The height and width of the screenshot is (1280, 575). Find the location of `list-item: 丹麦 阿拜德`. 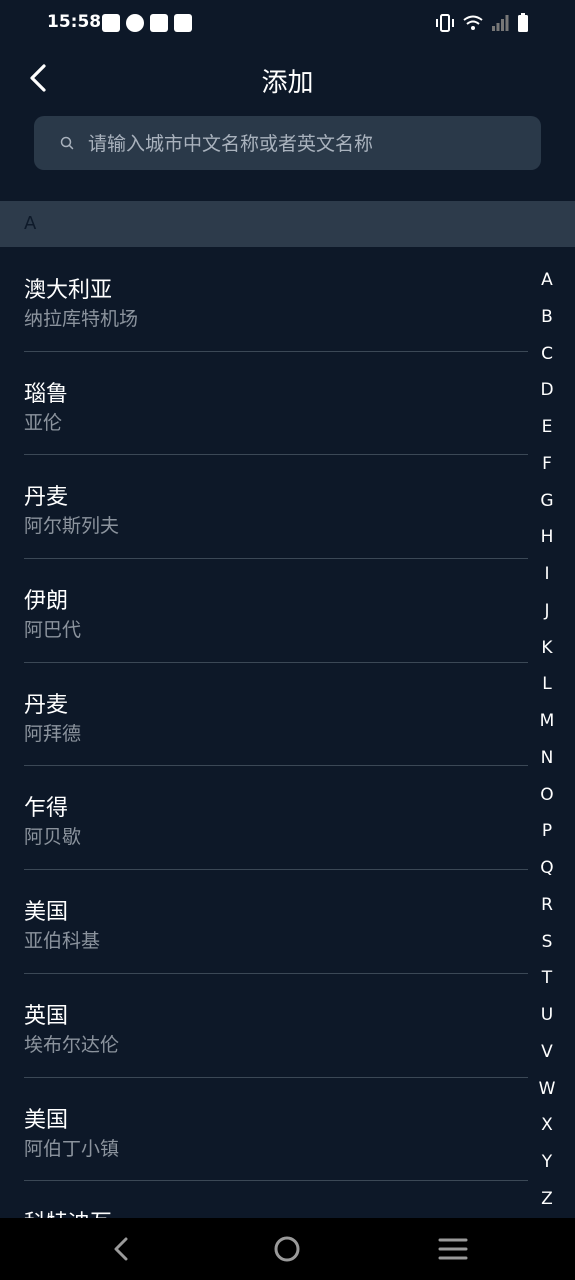

list-item: 丹麦 阿拜德 is located at coordinates (264, 715).